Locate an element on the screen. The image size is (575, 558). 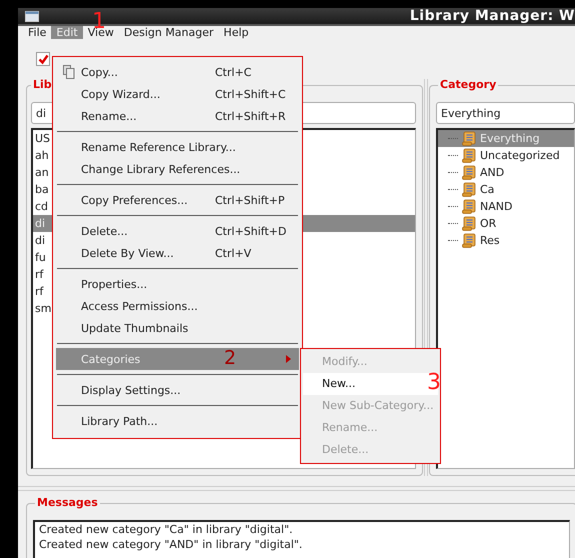
menu-entry: Copy... Ctrl+C is located at coordinates (177, 72).